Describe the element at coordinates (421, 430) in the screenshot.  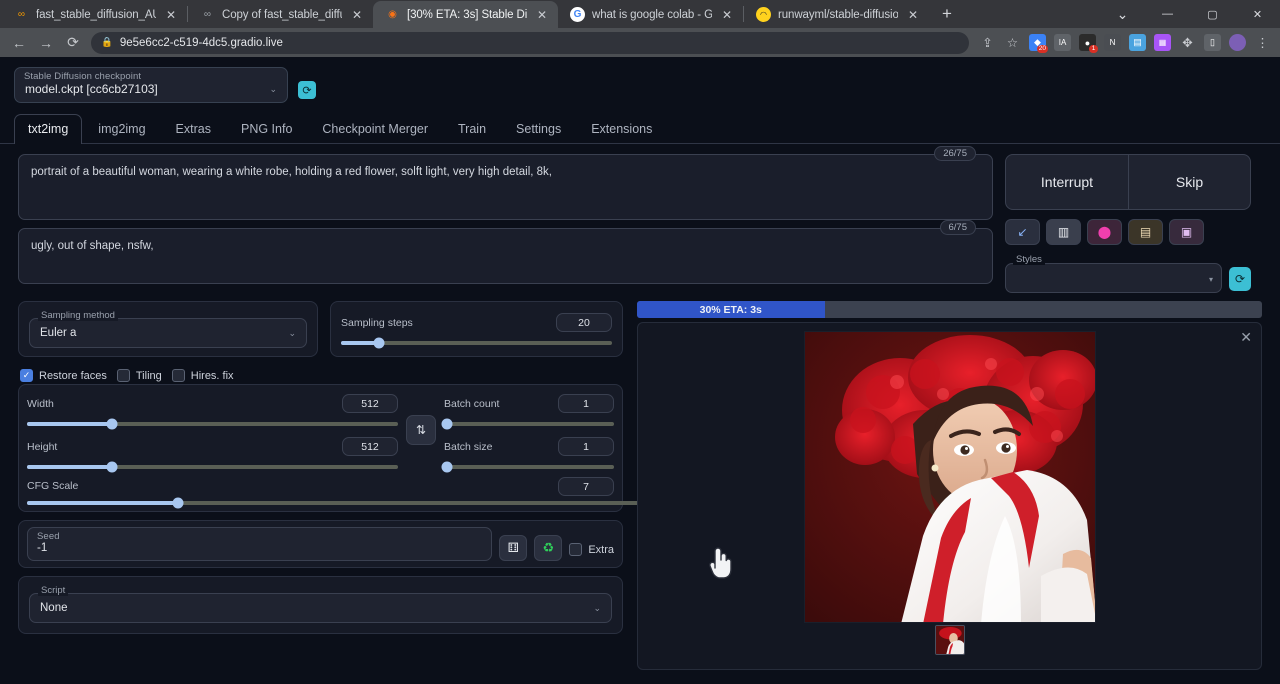
I see `swap-dimensions-icon: ⇅` at that location.